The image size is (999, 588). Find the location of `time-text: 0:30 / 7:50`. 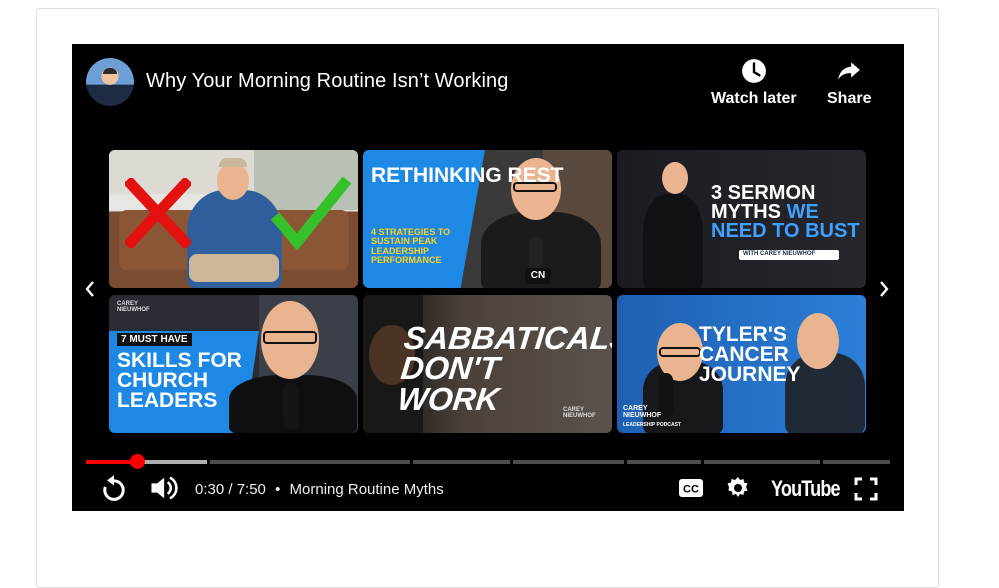

time-text: 0:30 / 7:50 is located at coordinates (230, 489).